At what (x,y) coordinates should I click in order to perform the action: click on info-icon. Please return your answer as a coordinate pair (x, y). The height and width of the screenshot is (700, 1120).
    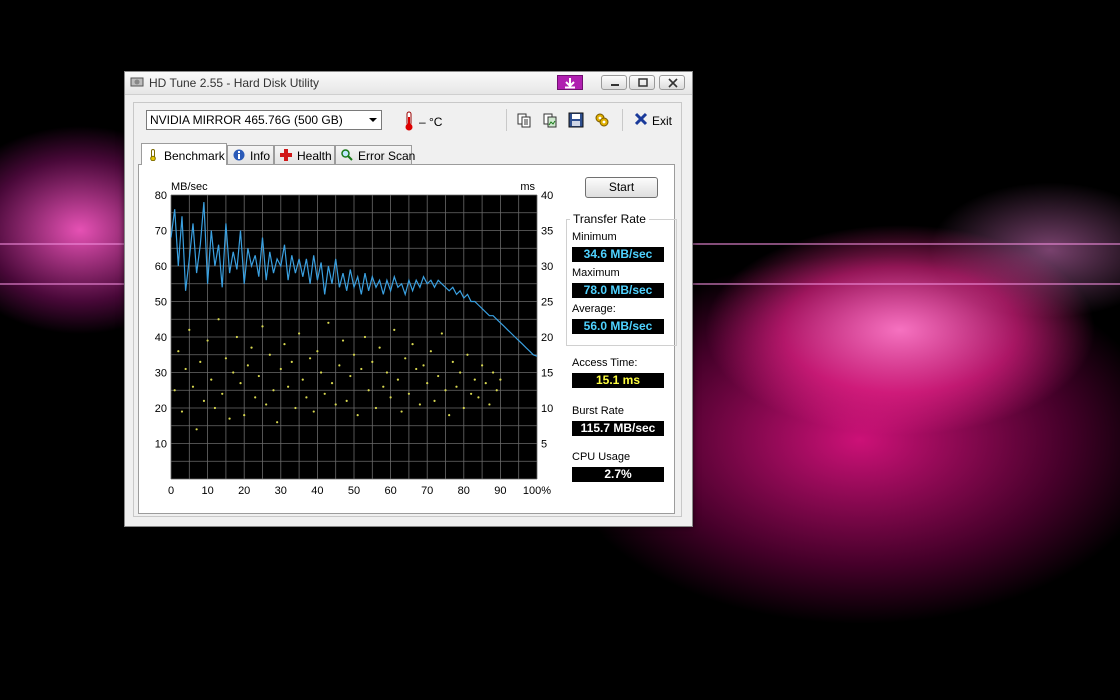
    Looking at the image, I should click on (239, 155).